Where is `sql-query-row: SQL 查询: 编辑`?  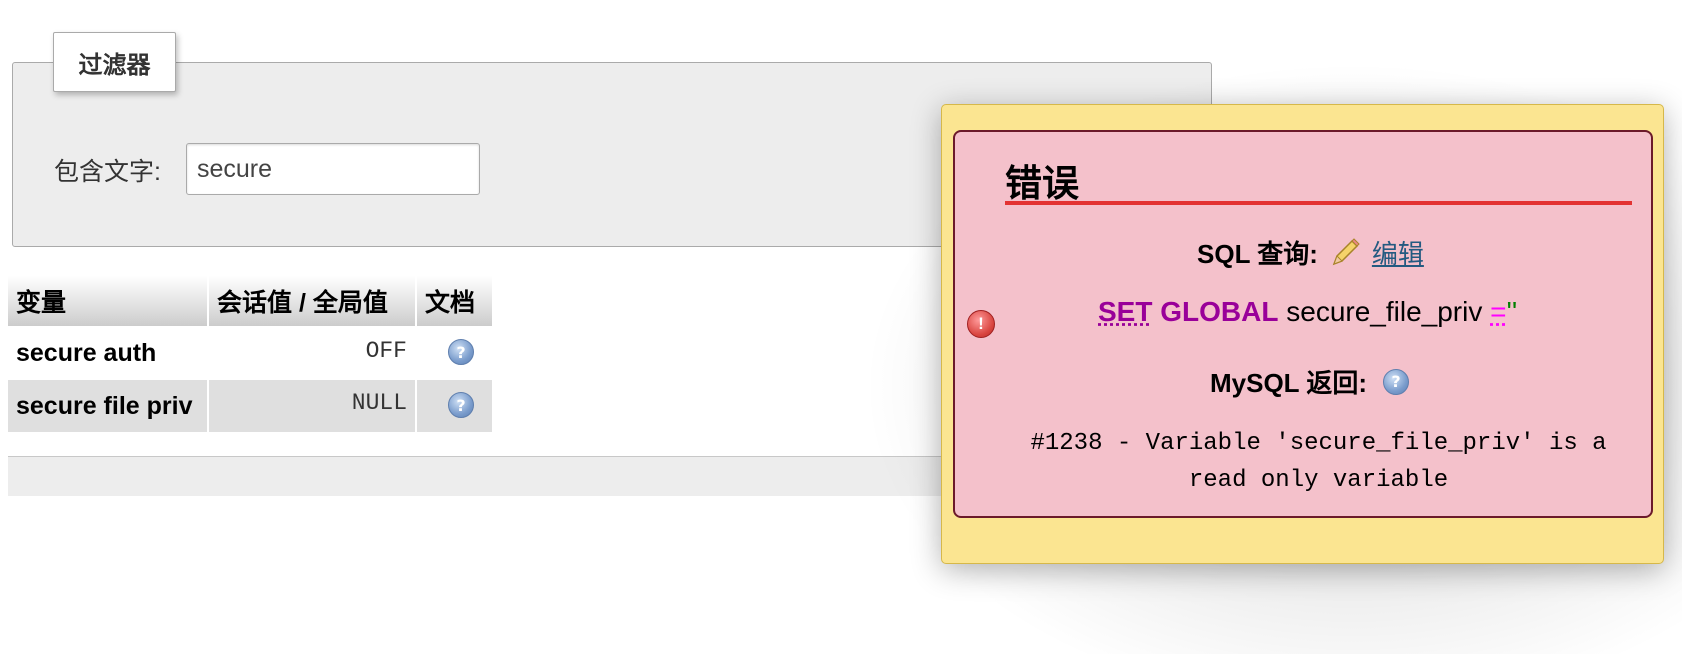 sql-query-row: SQL 查询: 编辑 is located at coordinates (1310, 252).